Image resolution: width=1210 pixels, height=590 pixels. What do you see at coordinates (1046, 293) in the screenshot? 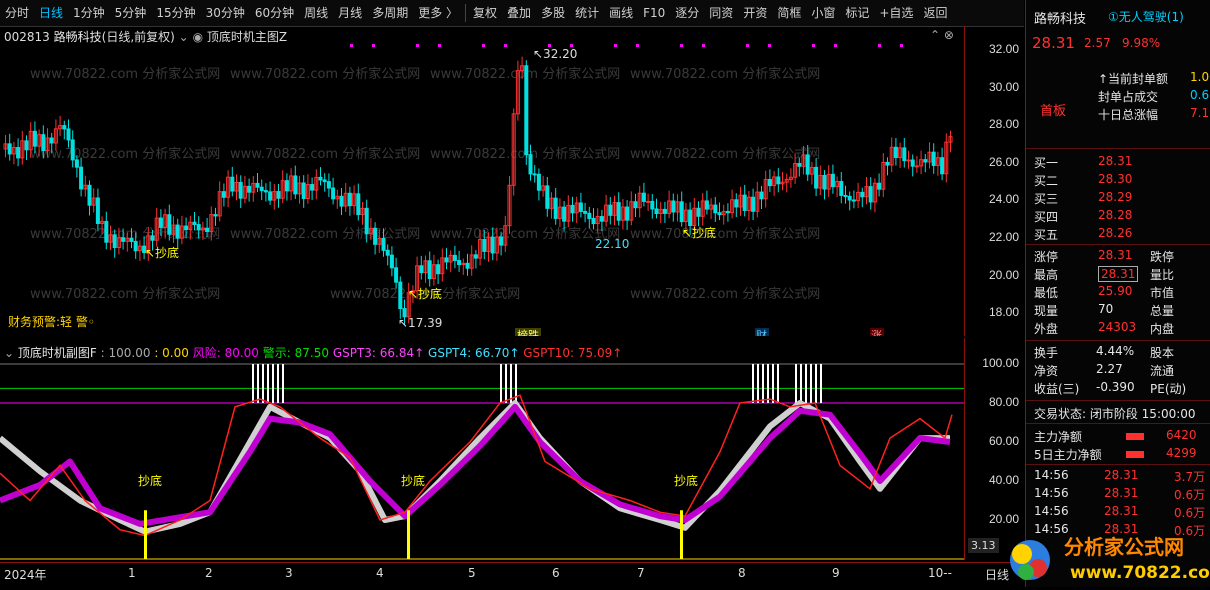
I see `stat-label: 最低` at bounding box center [1046, 293].